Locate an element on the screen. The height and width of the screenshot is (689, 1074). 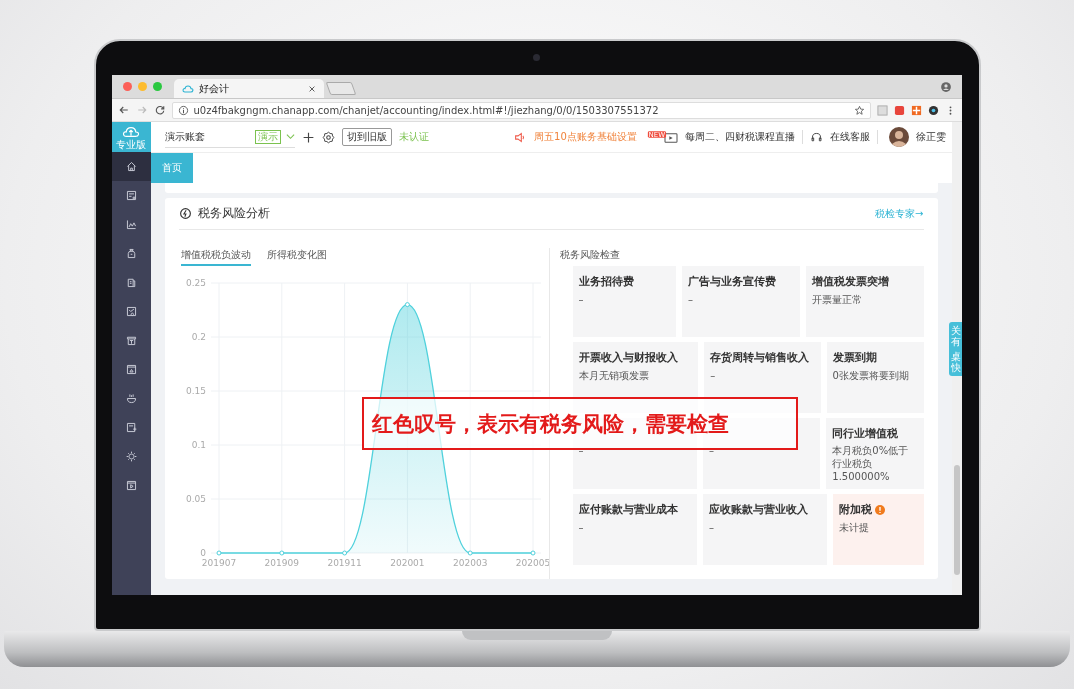
extension-icon is located at coordinates (933, 110).